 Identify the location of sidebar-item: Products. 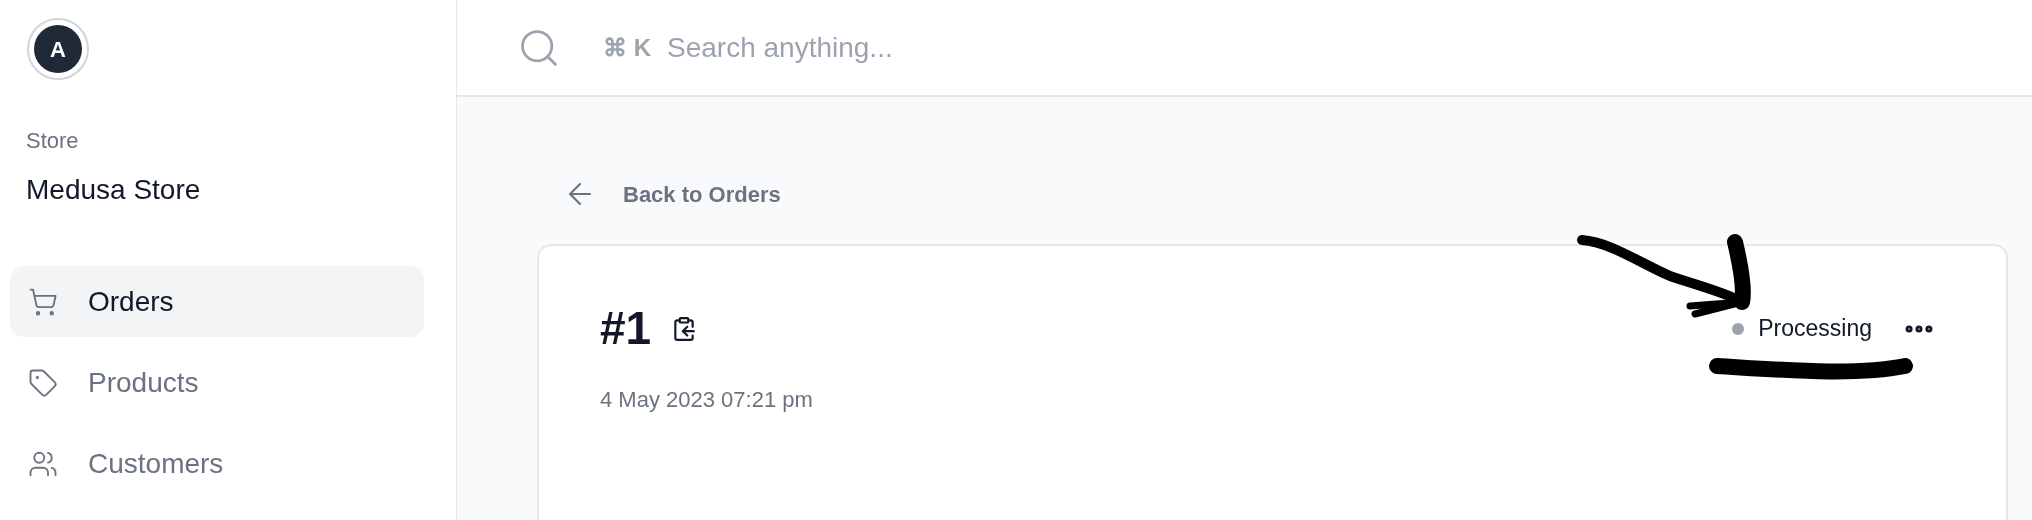
(217, 382).